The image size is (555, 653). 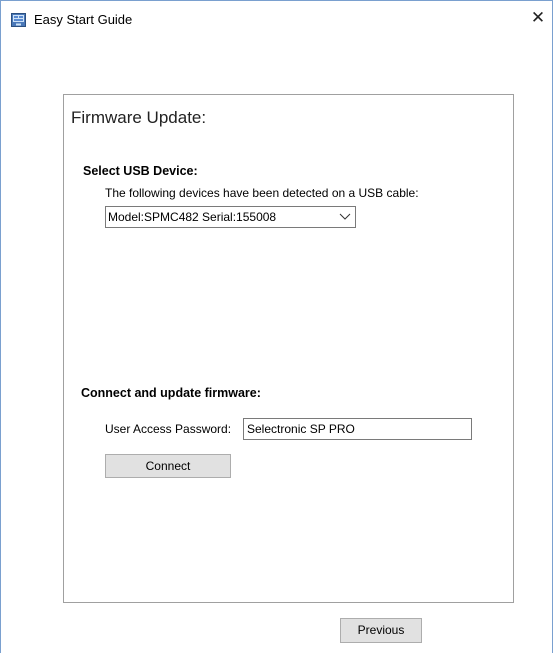 What do you see at coordinates (139, 117) in the screenshot?
I see `panel-title: Firmware Update:` at bounding box center [139, 117].